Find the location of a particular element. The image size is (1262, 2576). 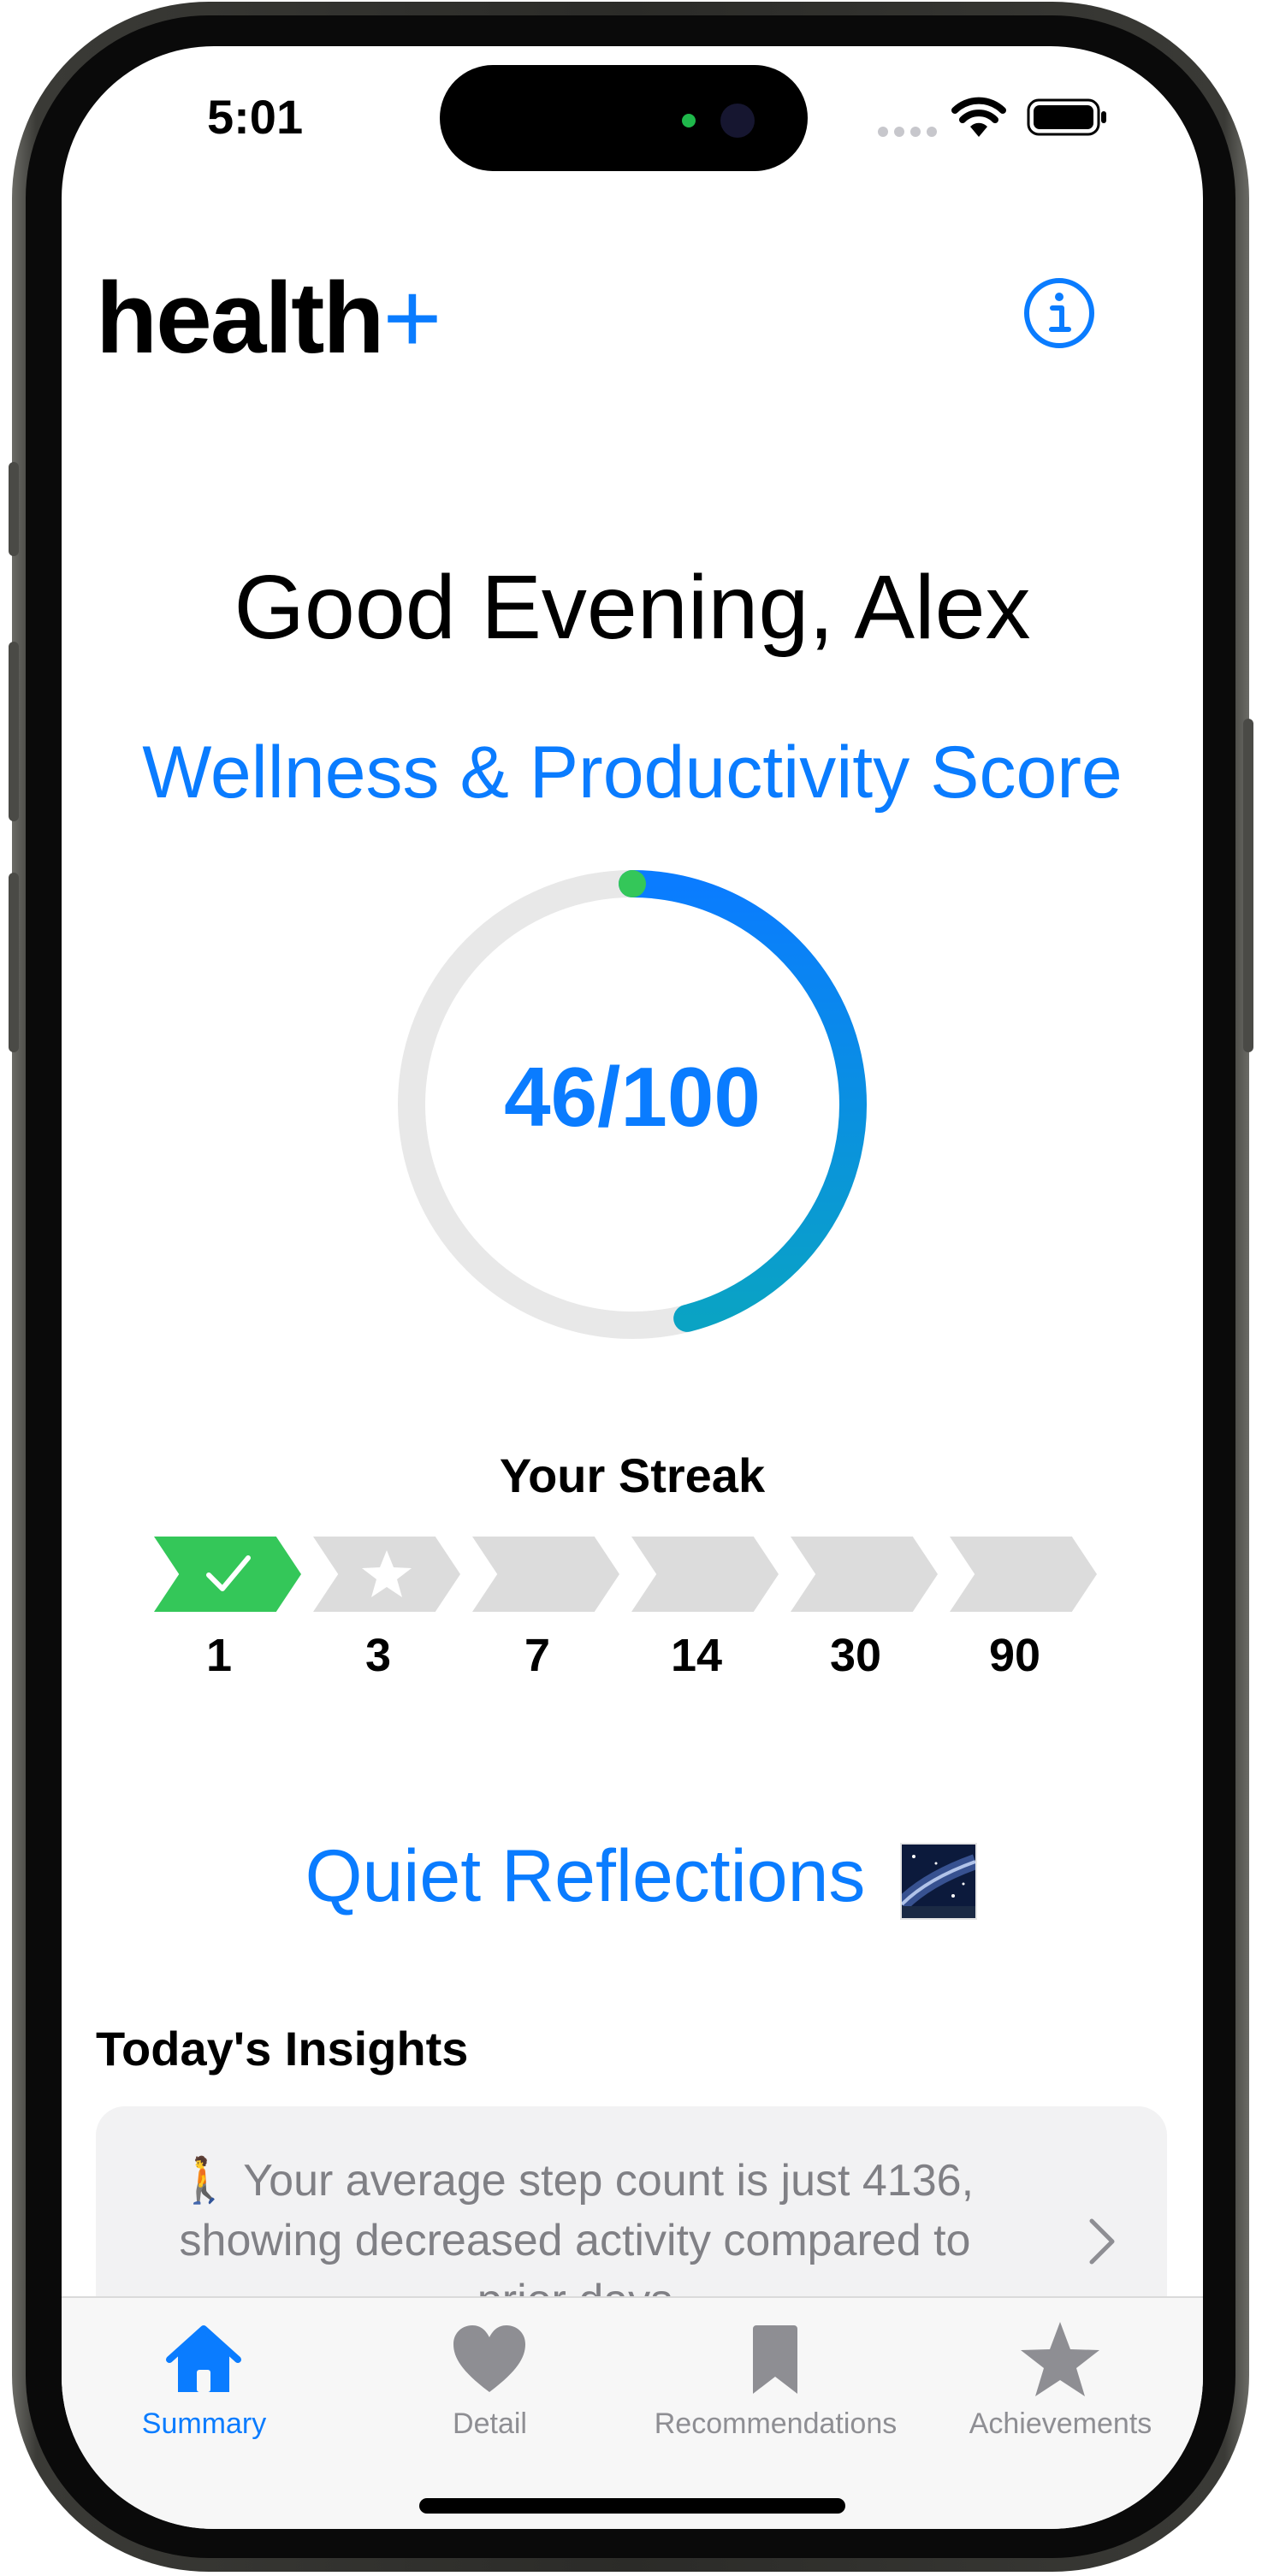

tab-summary: Summary is located at coordinates (204, 2383).